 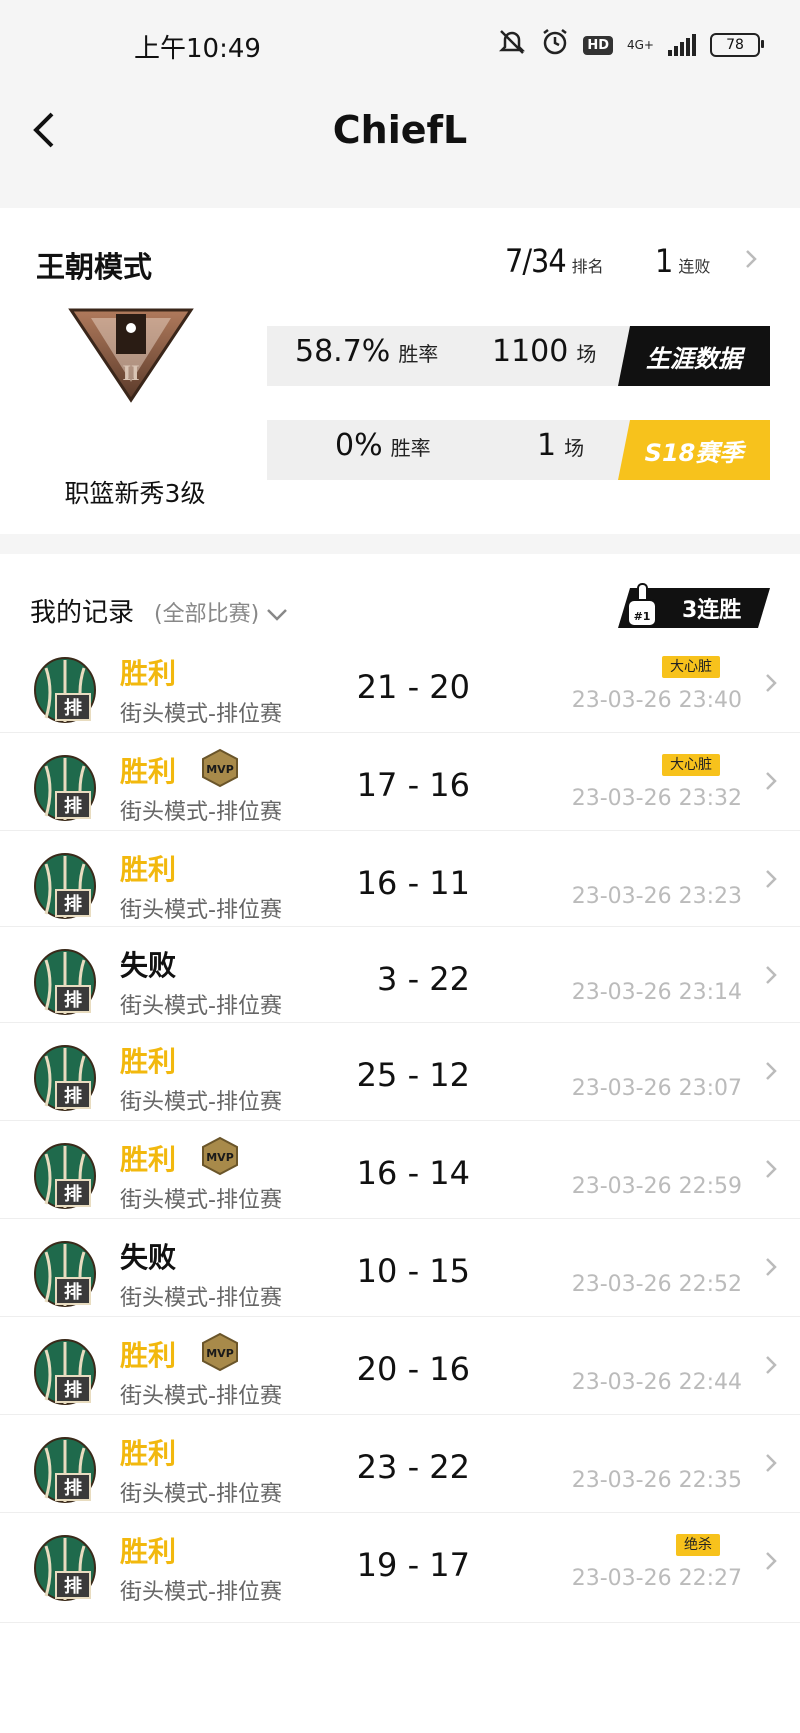 I want to click on rank-info: 7/34 排名, so click(x=554, y=261).